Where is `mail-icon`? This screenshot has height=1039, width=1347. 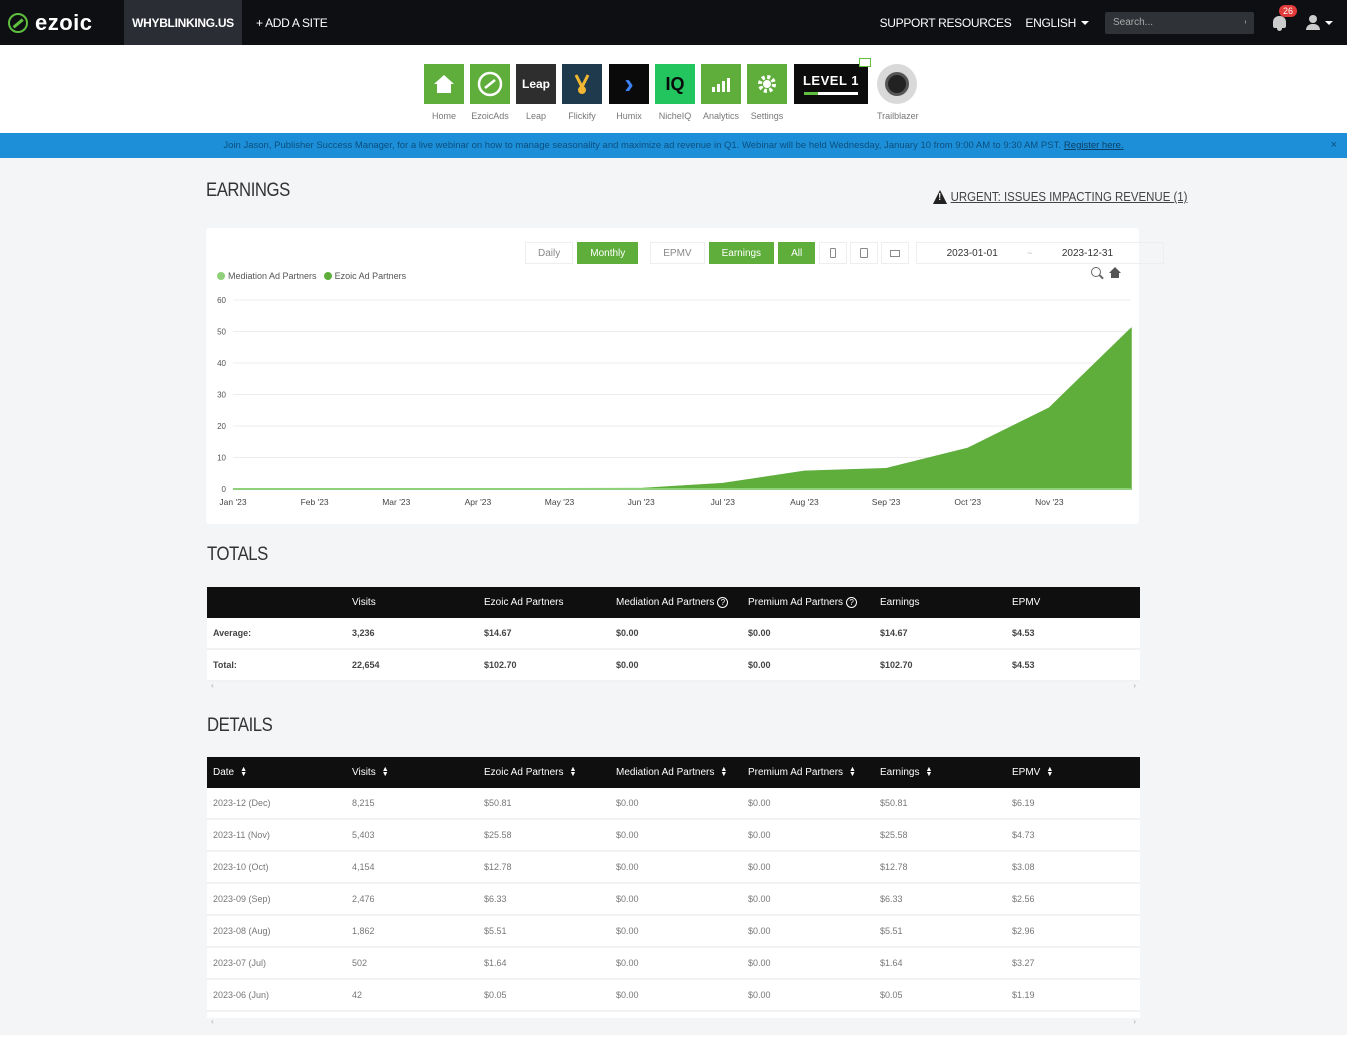 mail-icon is located at coordinates (865, 62).